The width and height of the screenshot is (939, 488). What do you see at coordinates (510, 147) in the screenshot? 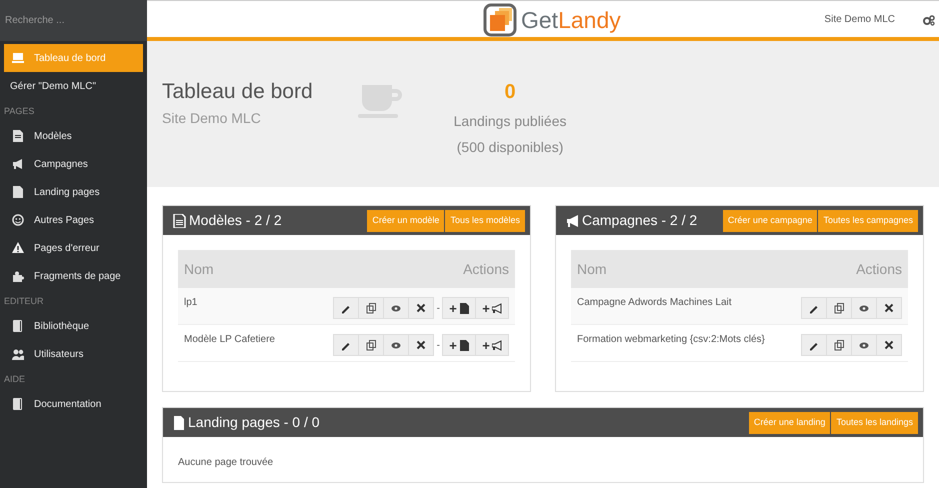
I see `available-count: (500 disponibles)` at bounding box center [510, 147].